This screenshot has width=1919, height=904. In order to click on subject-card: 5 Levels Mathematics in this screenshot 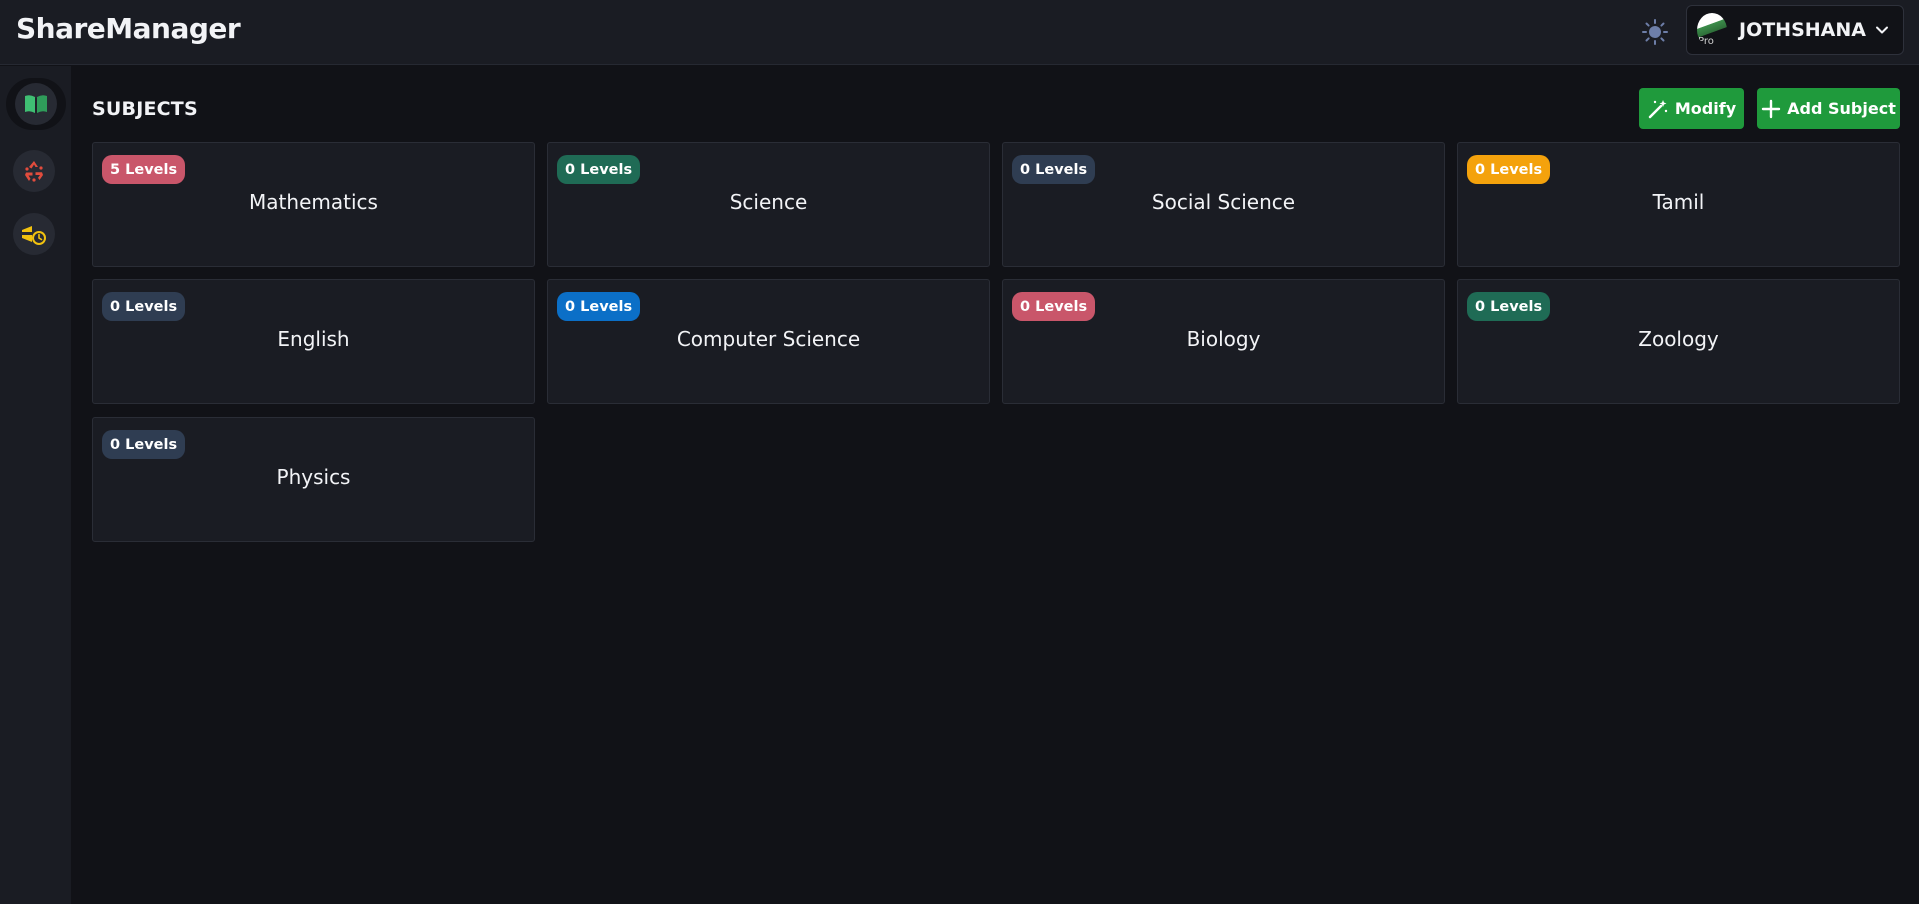, I will do `click(313, 204)`.